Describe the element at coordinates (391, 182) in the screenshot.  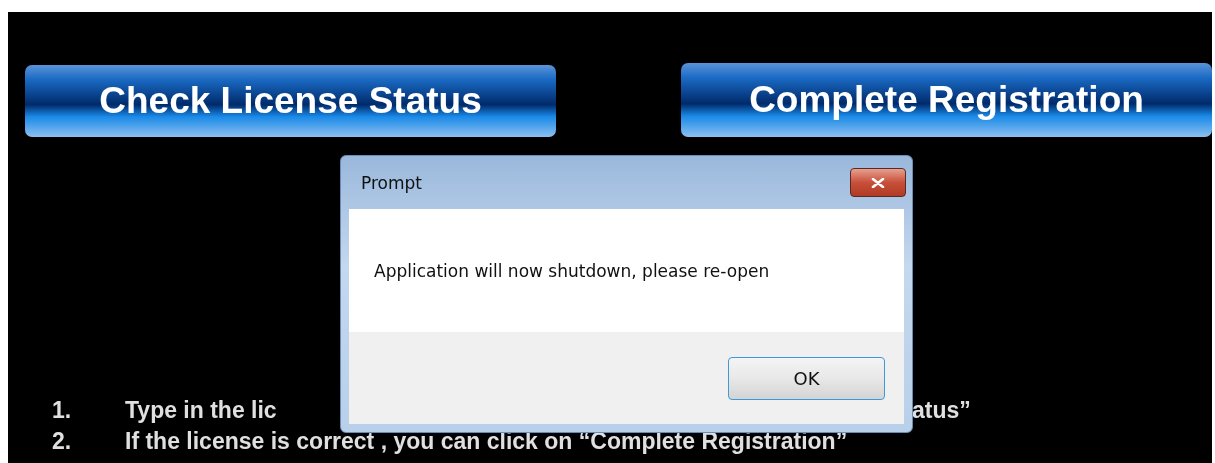
I see `window-title: Prompt` at that location.